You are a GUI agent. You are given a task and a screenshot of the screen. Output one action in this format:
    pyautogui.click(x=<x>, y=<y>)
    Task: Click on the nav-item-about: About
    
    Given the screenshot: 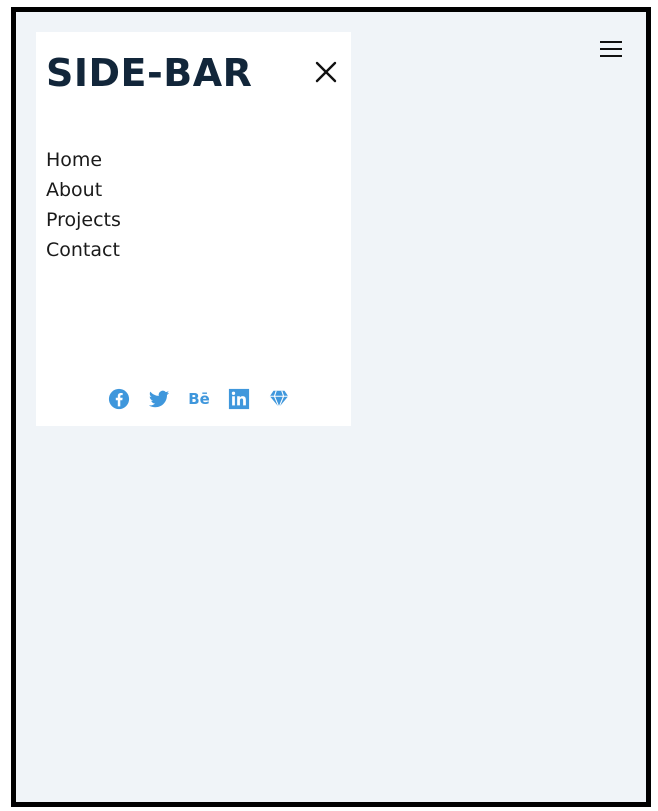 What is the action you would take?
    pyautogui.click(x=83, y=190)
    